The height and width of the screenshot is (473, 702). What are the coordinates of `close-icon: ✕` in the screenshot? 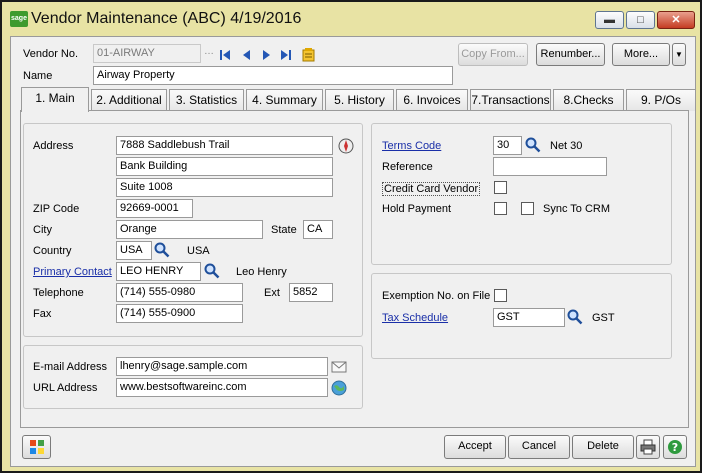 It's located at (676, 20).